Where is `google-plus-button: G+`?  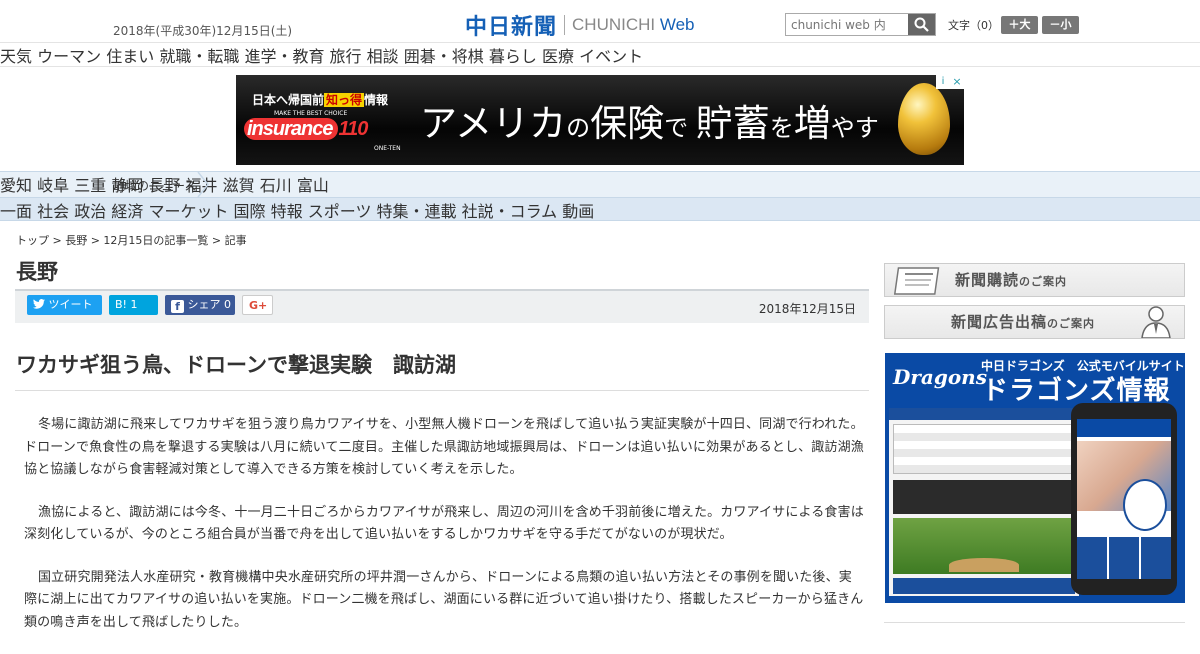
google-plus-button: G+ is located at coordinates (257, 305).